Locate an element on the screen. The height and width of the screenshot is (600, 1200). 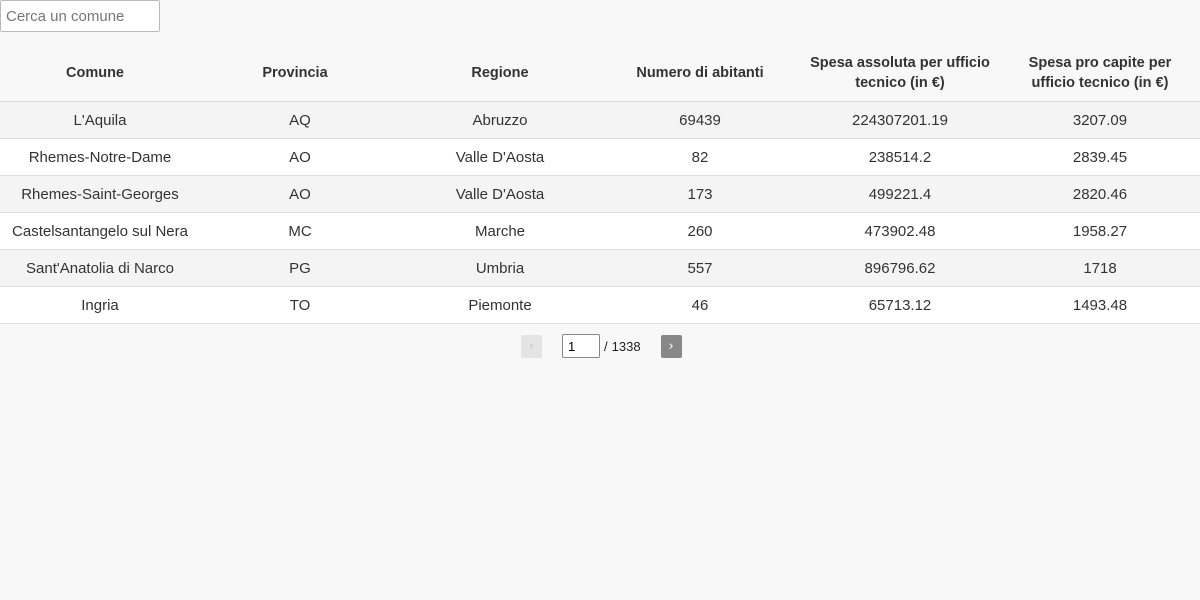
page-total: / 1338 is located at coordinates (622, 346).